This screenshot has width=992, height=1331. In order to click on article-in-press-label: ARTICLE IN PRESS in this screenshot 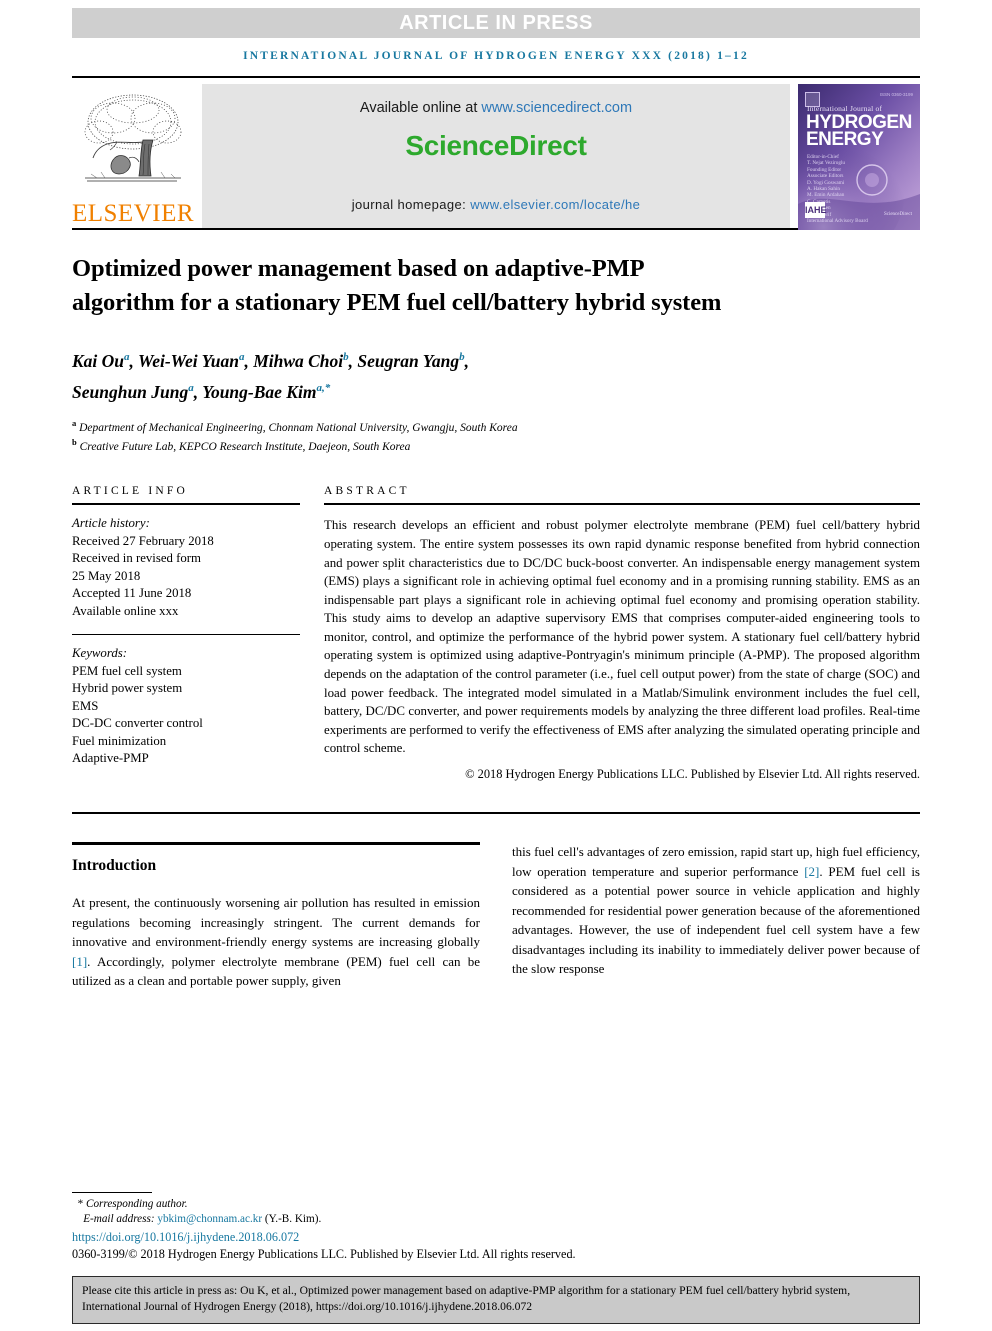, I will do `click(496, 22)`.